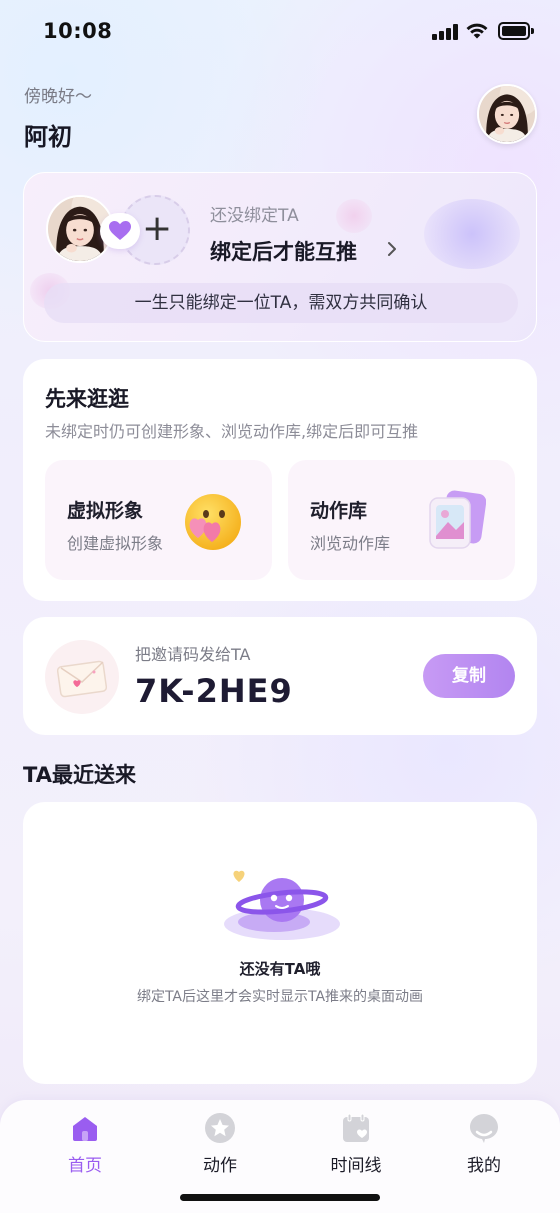  I want to click on bind-title: 绑定后才能互推, so click(283, 251).